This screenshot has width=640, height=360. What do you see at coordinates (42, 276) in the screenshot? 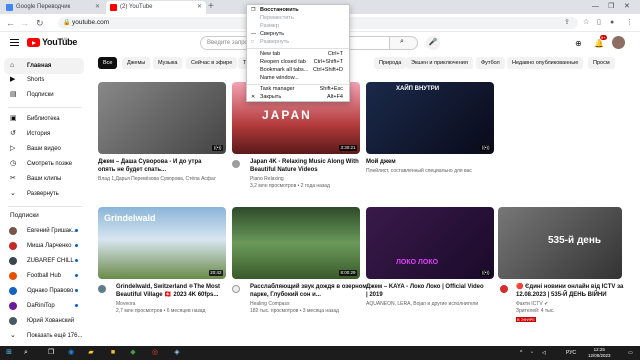
I see `subscription-item: Football Hub` at bounding box center [42, 276].